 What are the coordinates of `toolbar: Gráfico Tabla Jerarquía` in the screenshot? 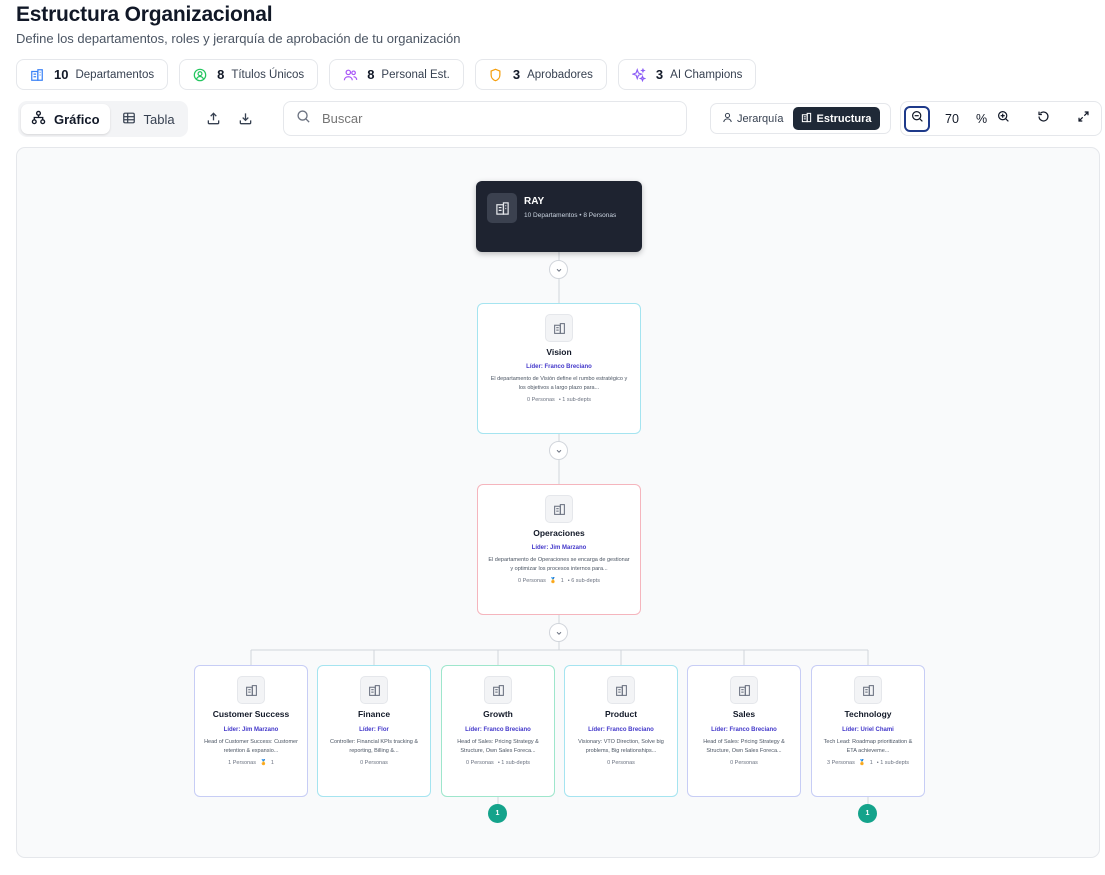 It's located at (559, 119).